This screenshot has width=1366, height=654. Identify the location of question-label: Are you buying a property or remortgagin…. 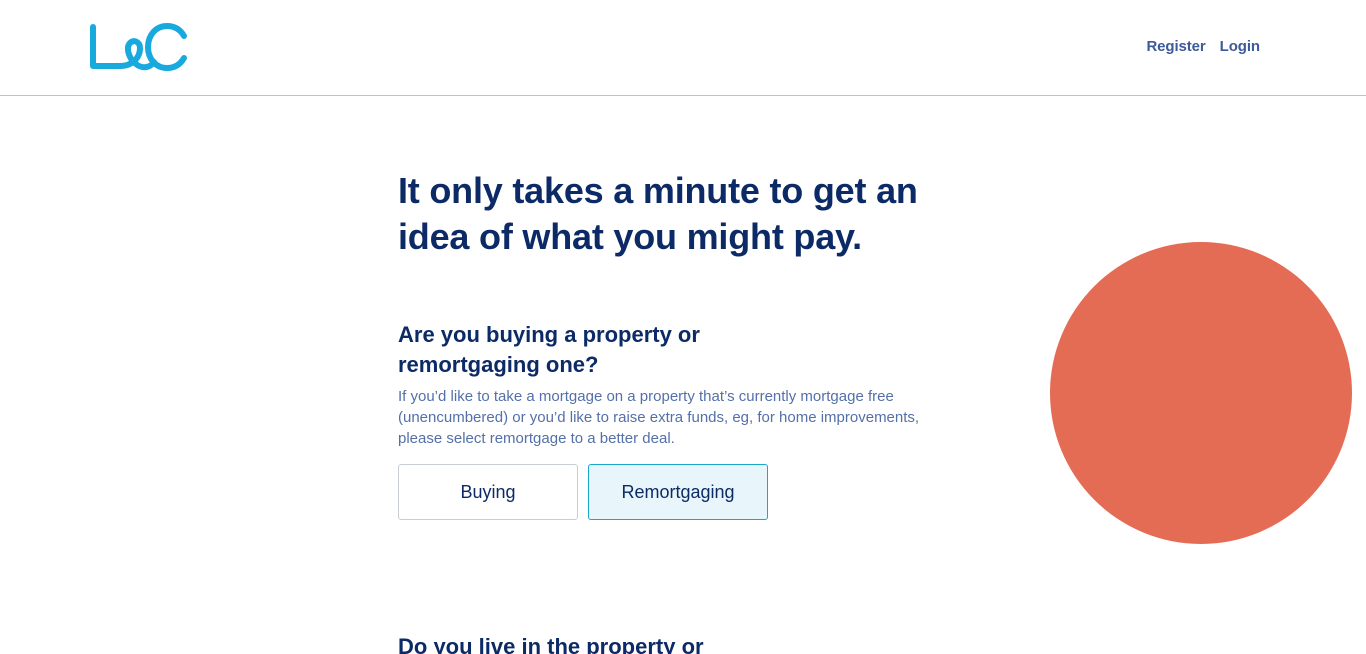
(549, 349).